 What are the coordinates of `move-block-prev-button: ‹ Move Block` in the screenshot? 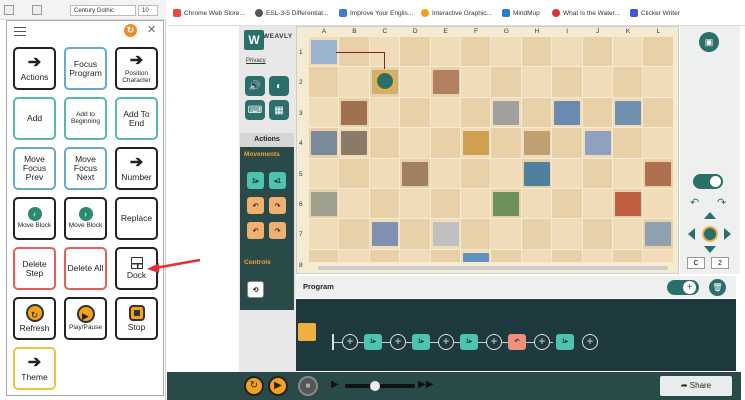 It's located at (34, 218).